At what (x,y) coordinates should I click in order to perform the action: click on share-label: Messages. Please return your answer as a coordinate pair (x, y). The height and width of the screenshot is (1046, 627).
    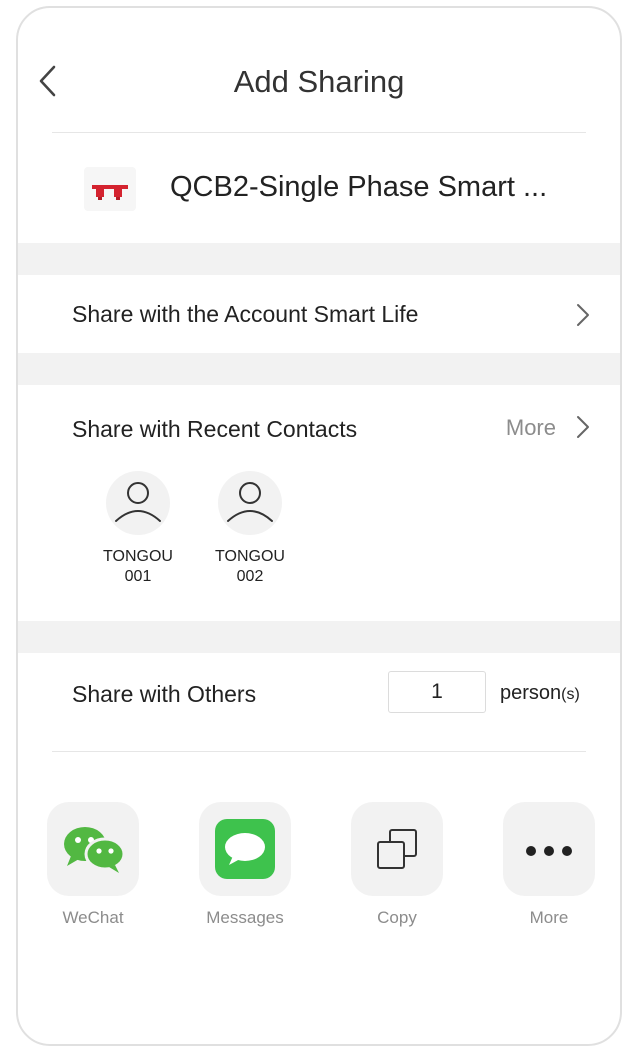
    Looking at the image, I should click on (245, 917).